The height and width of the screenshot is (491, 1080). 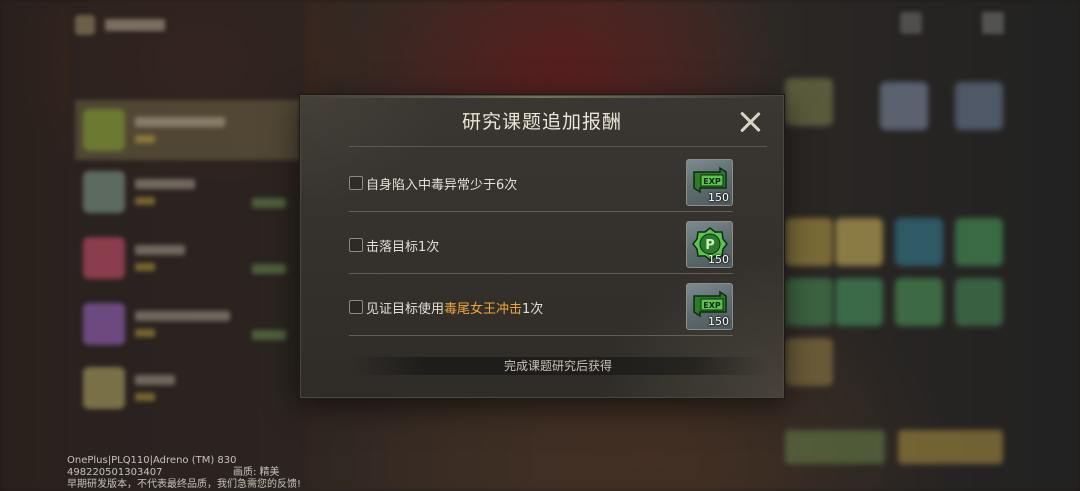 What do you see at coordinates (750, 122) in the screenshot?
I see `close-button` at bounding box center [750, 122].